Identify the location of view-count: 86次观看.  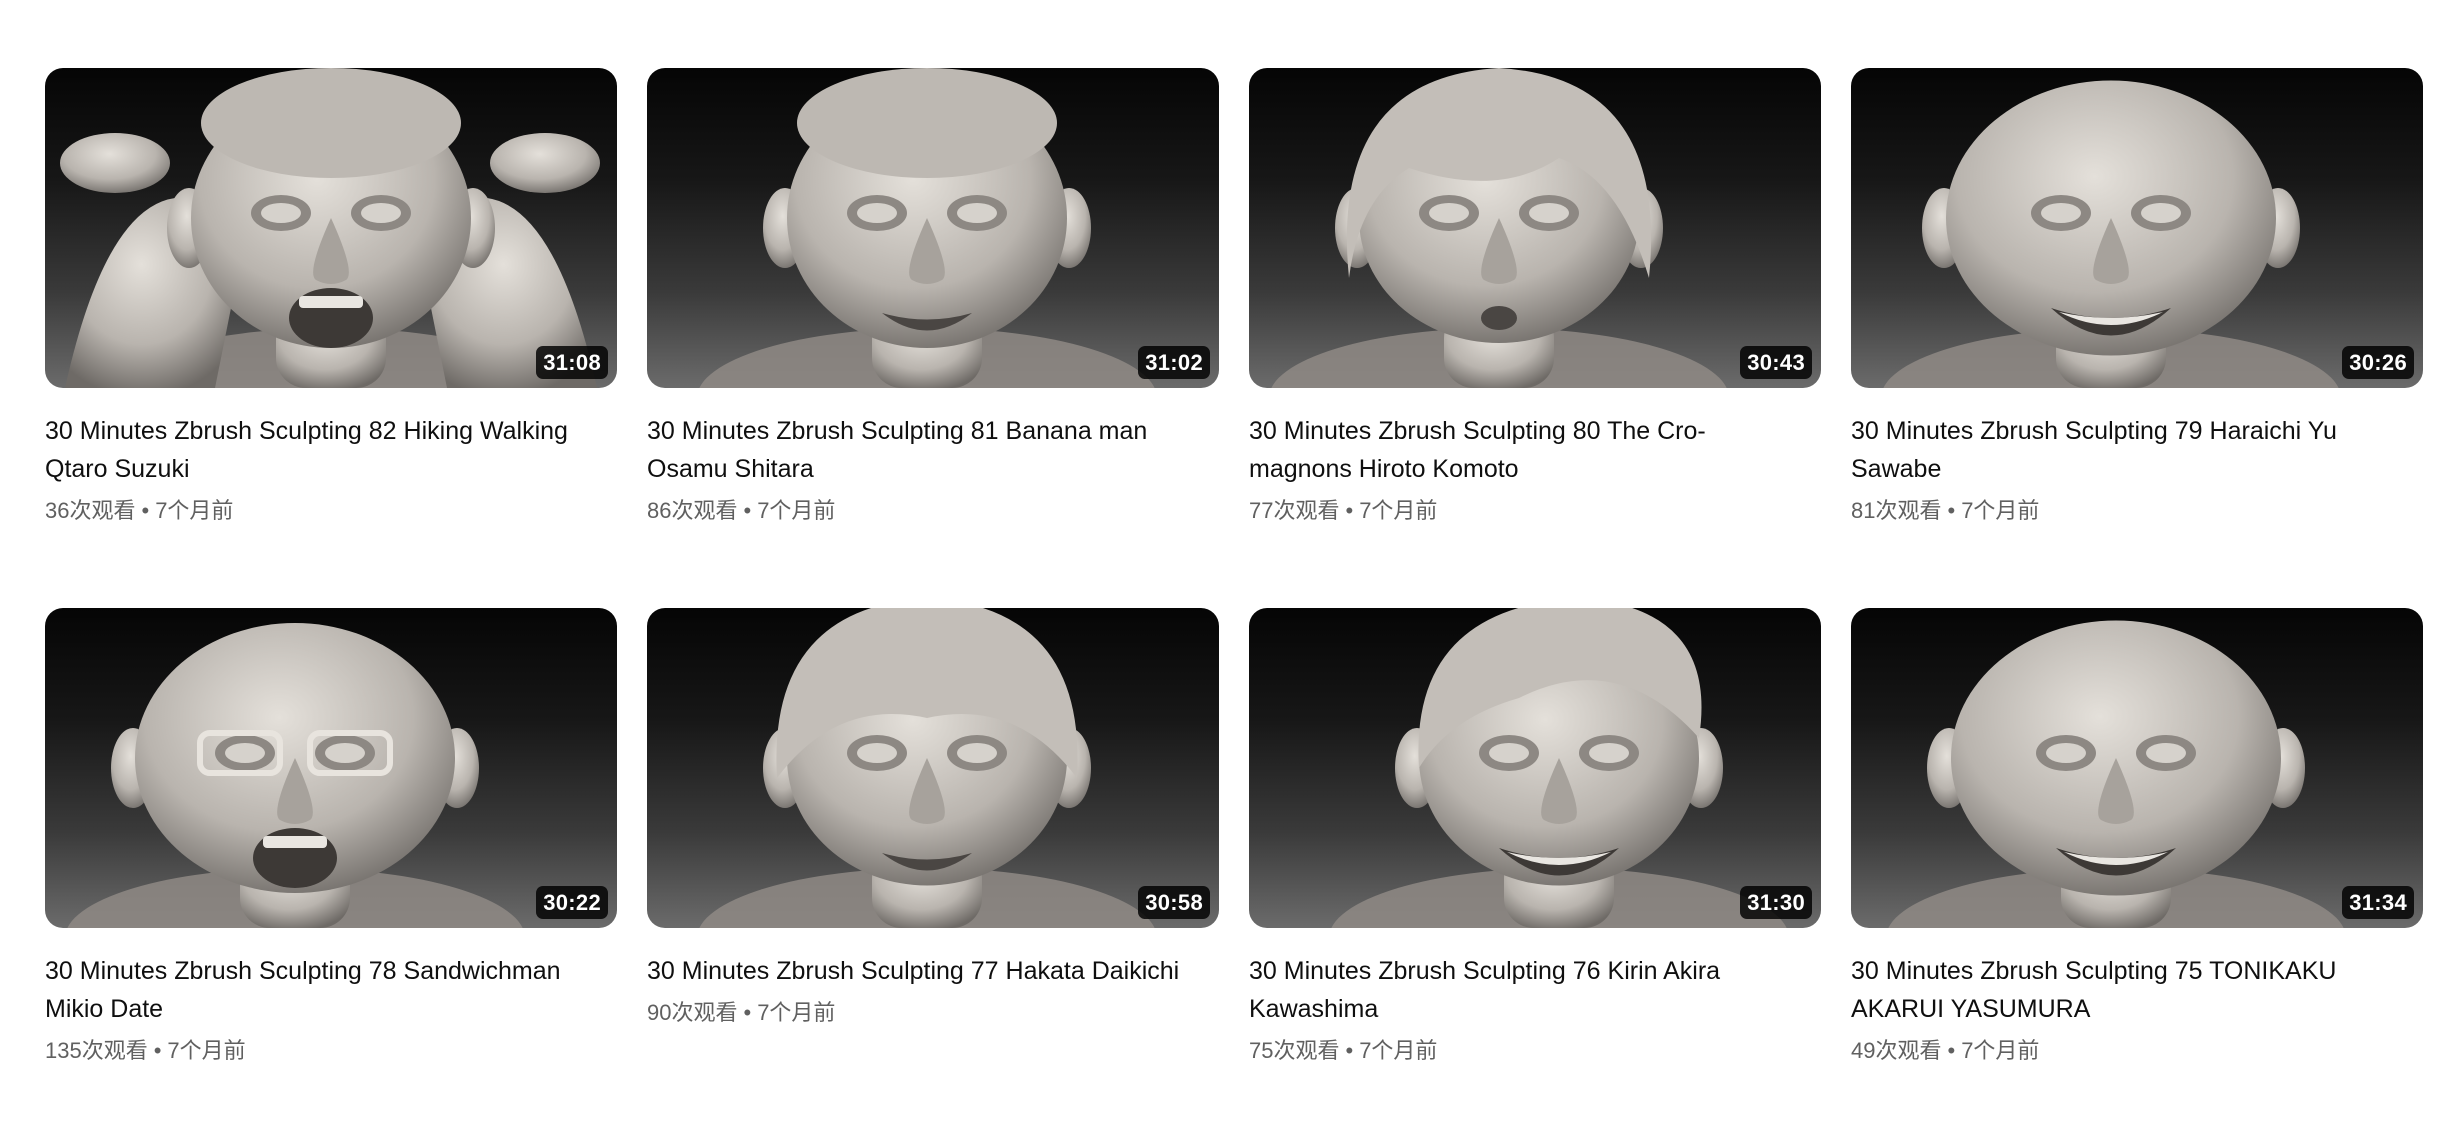
(692, 510).